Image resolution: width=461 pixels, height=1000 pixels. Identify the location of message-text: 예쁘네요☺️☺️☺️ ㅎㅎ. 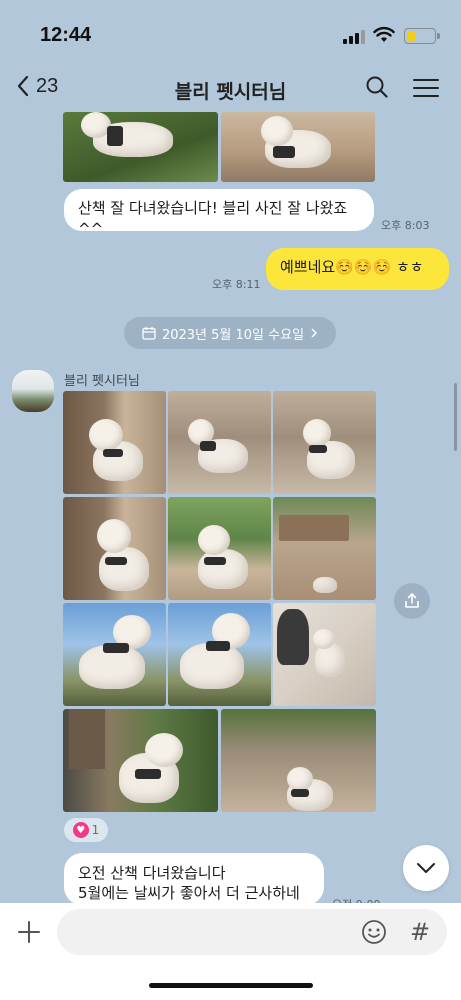
(352, 267).